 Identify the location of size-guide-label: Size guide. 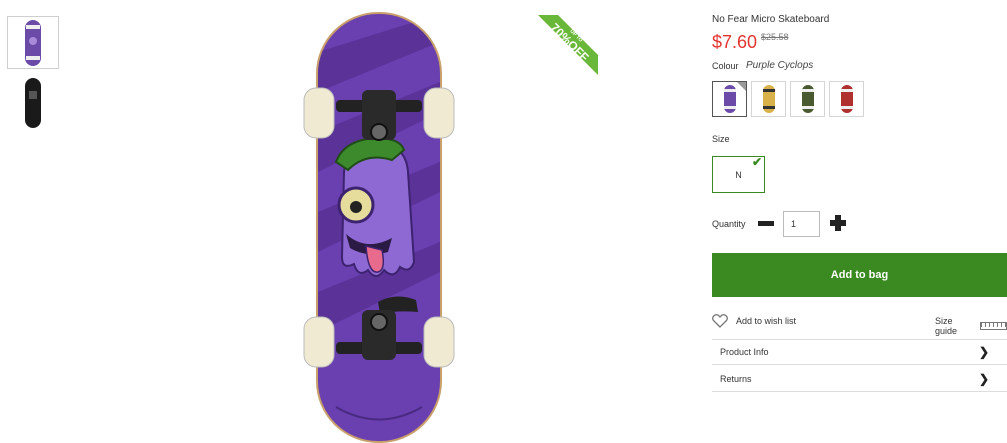
(946, 326).